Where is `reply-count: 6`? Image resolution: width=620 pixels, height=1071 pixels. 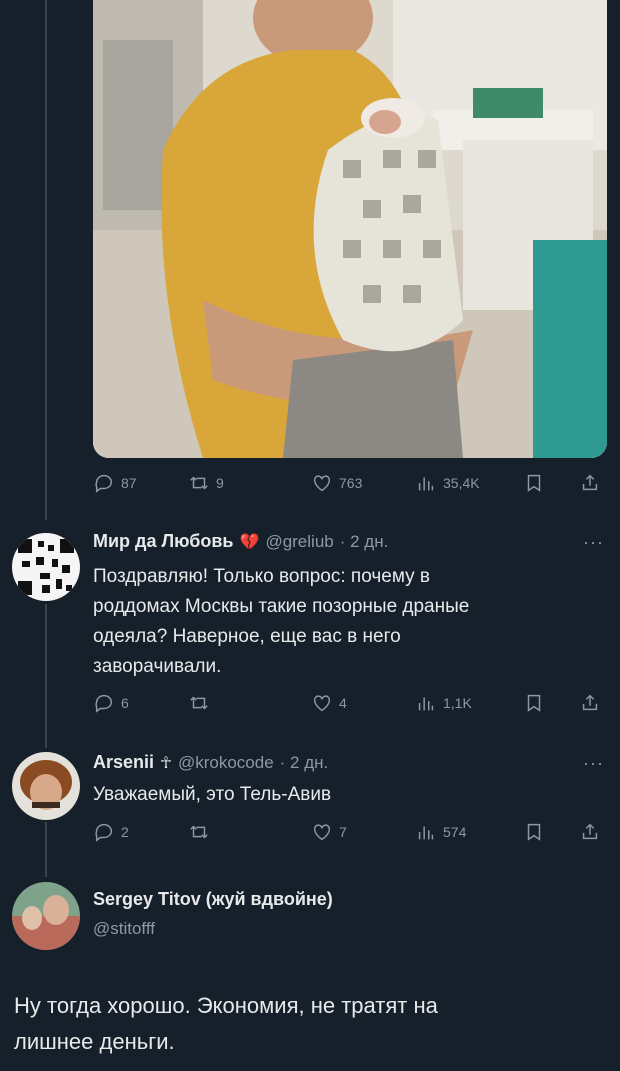 reply-count: 6 is located at coordinates (125, 703).